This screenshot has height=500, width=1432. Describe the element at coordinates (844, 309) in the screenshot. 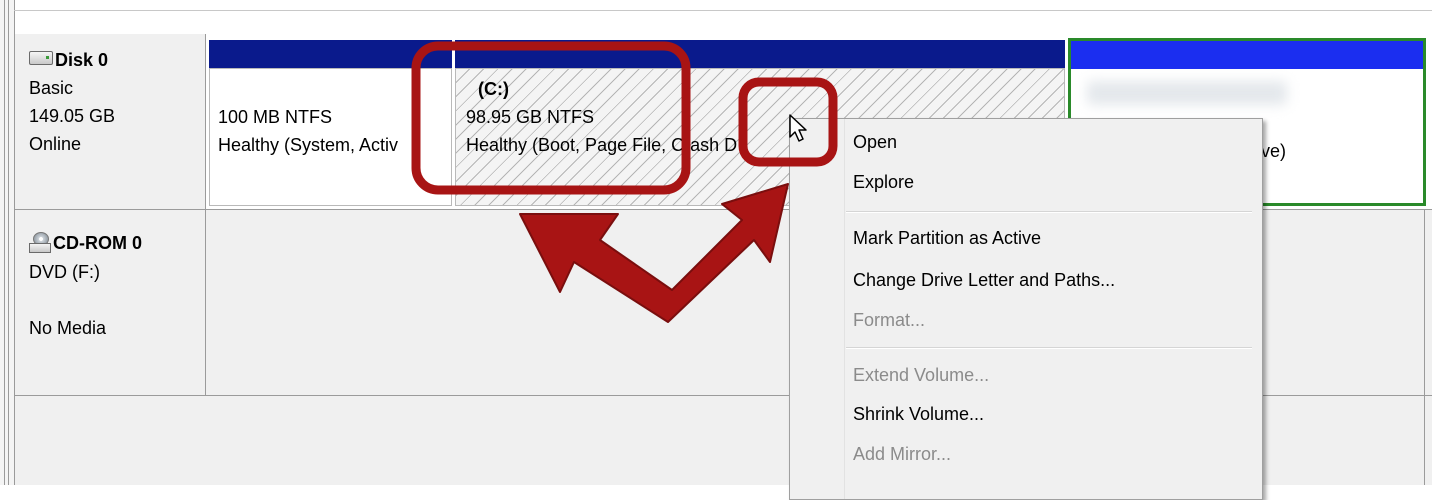

I see `menu-gutter` at that location.